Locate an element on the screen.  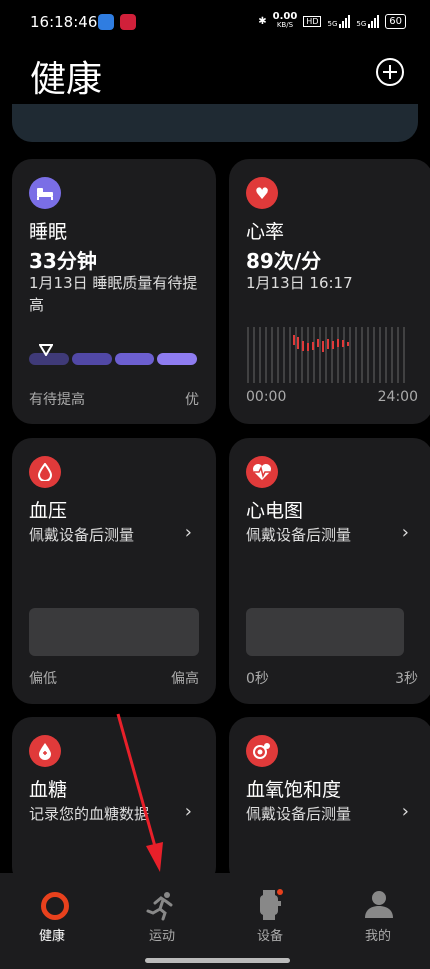
health-ring-icon is located at coordinates (55, 906).